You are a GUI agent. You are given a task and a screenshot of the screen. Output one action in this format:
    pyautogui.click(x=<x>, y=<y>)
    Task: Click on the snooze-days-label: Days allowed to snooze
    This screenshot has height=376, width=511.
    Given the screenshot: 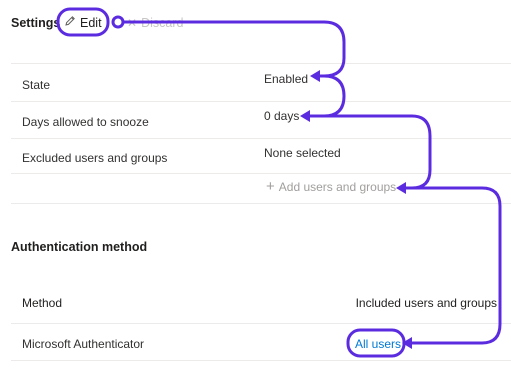 What is the action you would take?
    pyautogui.click(x=85, y=122)
    